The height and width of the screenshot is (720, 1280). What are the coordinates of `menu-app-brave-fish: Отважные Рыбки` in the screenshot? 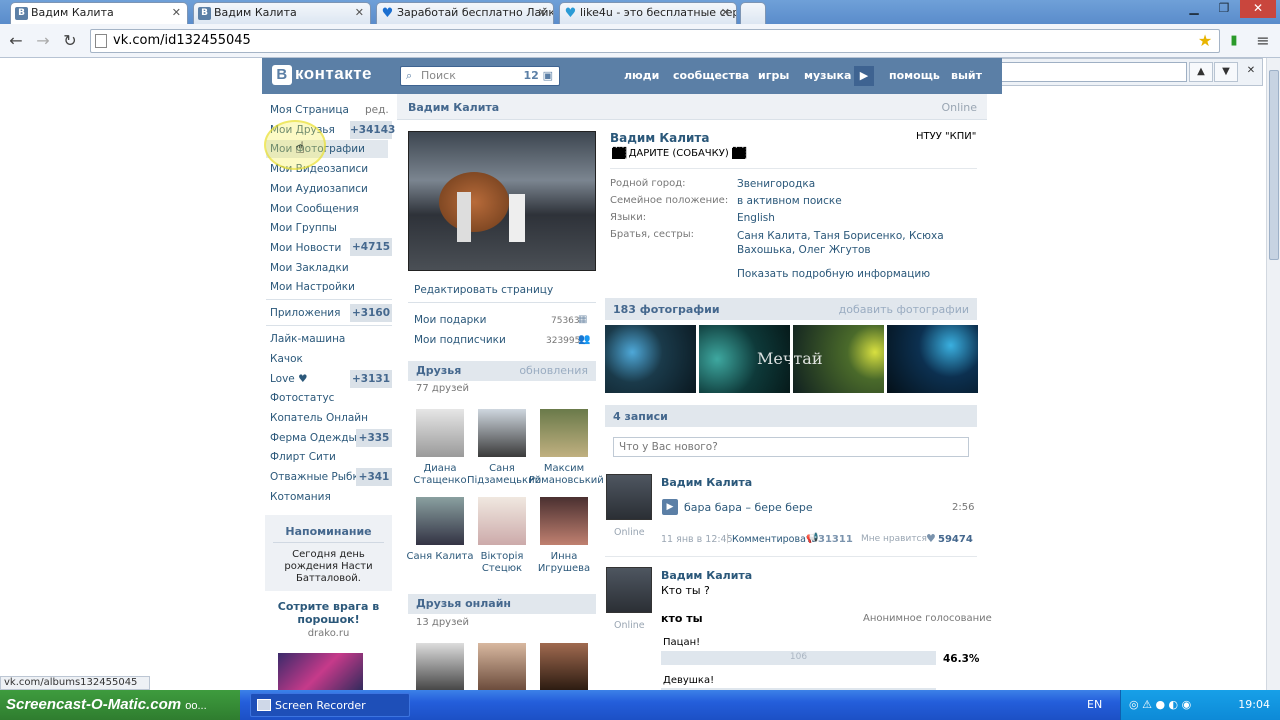 It's located at (318, 477).